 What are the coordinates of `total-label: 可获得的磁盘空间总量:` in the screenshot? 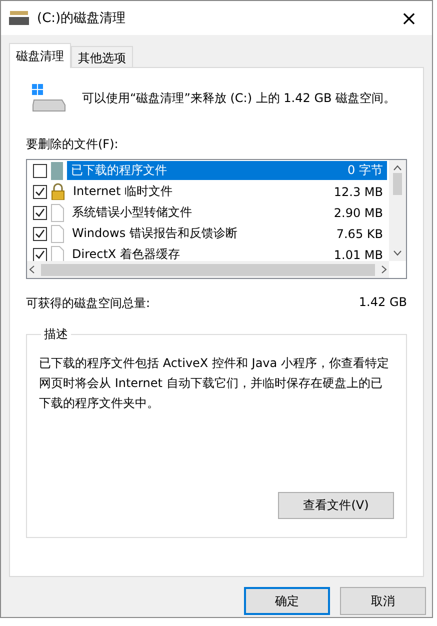 It's located at (88, 303).